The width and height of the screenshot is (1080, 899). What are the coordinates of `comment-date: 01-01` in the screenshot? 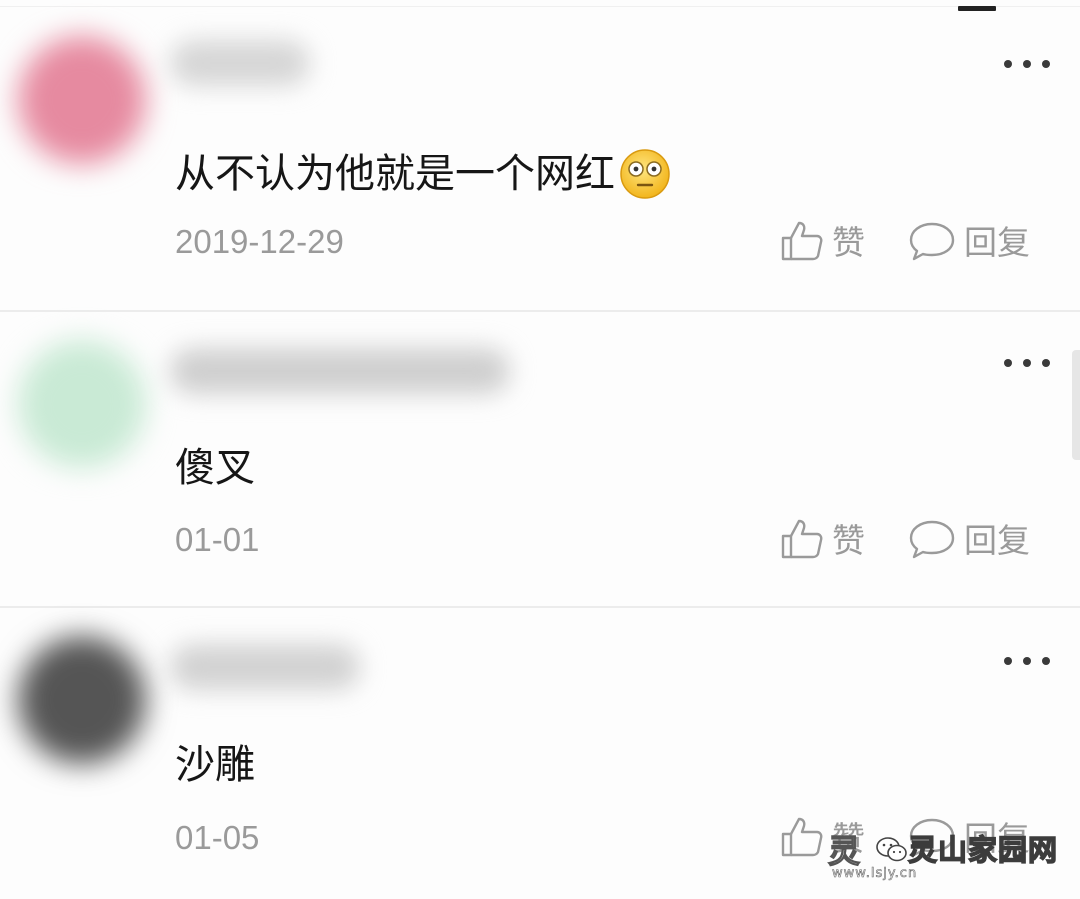 It's located at (217, 539).